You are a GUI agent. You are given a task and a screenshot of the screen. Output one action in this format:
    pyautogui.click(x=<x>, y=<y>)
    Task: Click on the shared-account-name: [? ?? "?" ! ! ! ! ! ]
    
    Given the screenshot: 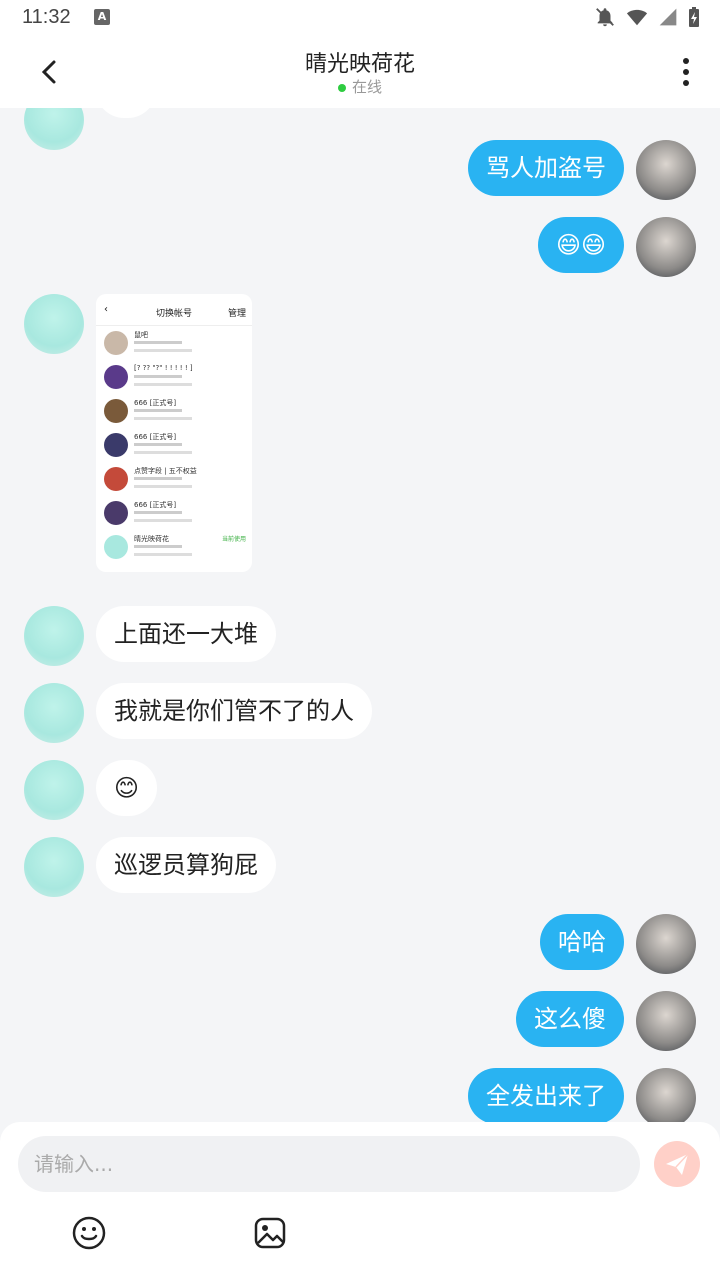 What is the action you would take?
    pyautogui.click(x=163, y=368)
    